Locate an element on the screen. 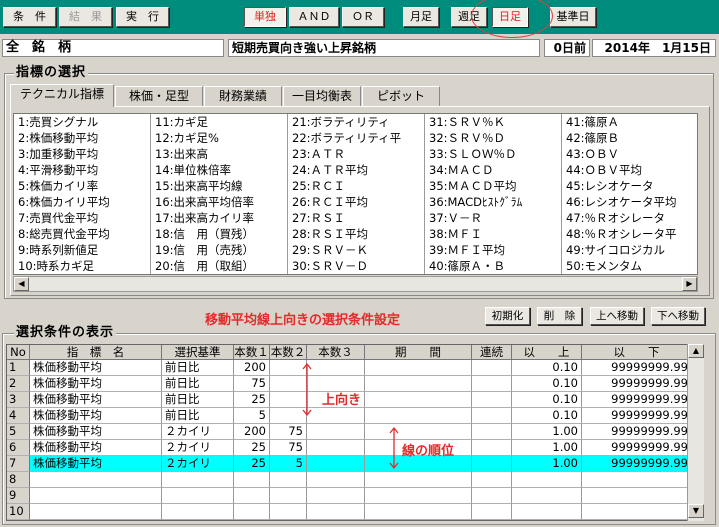 The height and width of the screenshot is (527, 719). table-cell-basis is located at coordinates (198, 512).